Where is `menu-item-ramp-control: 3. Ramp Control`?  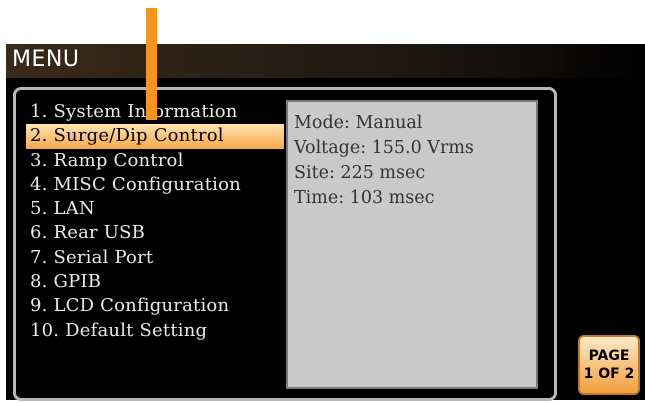
menu-item-ramp-control: 3. Ramp Control is located at coordinates (155, 161).